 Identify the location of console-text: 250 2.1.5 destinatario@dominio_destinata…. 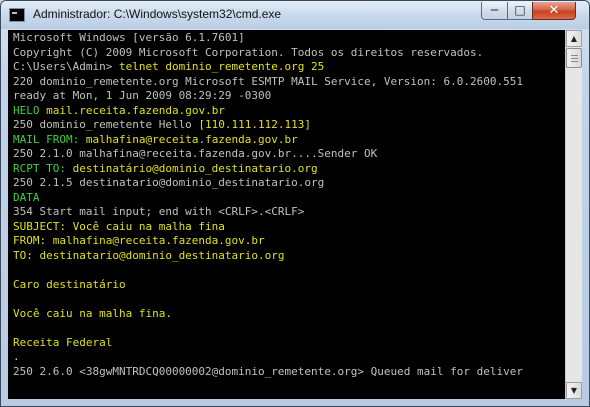
(169, 182).